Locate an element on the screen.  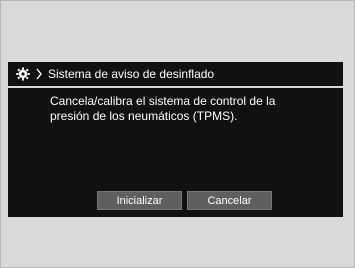
header-divider is located at coordinates (175, 87).